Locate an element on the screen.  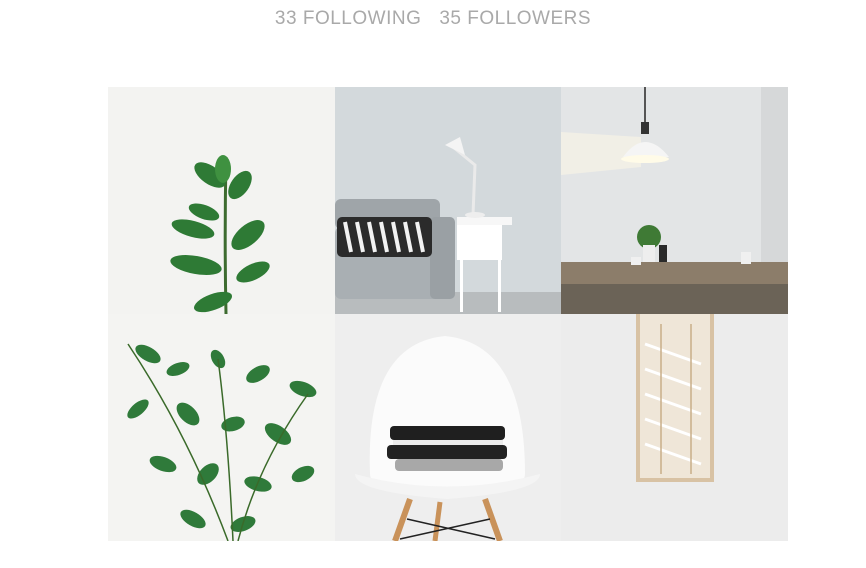
staircase-mirror-image is located at coordinates (674, 427).